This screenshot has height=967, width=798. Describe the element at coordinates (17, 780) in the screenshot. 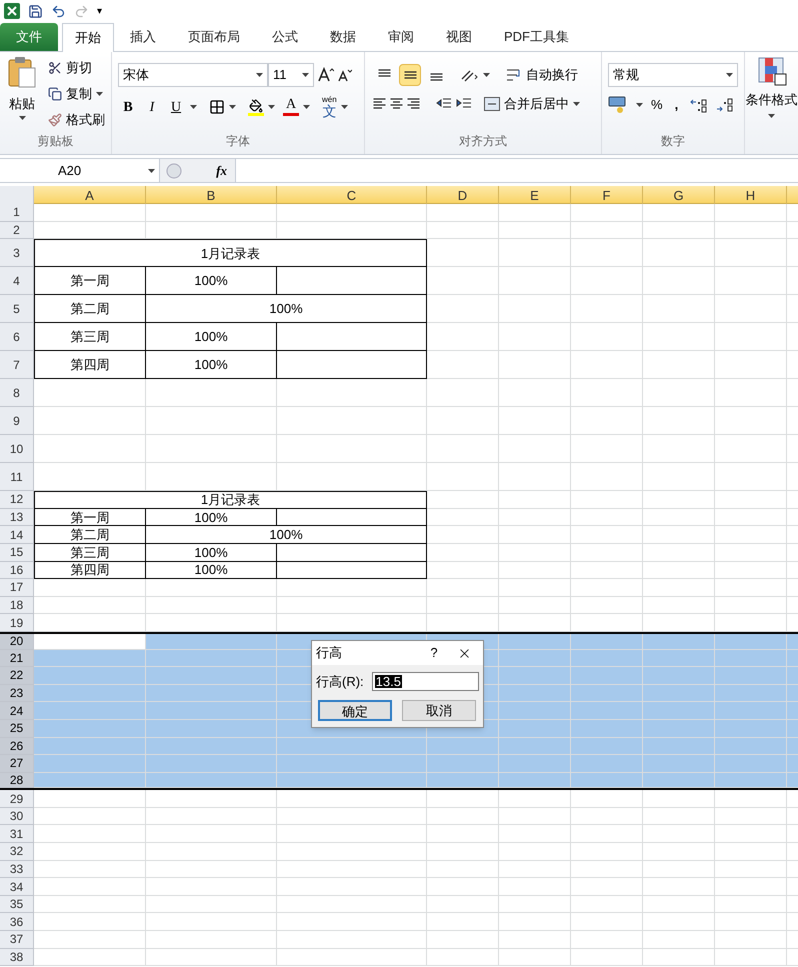

I see `row-header: 28` at that location.